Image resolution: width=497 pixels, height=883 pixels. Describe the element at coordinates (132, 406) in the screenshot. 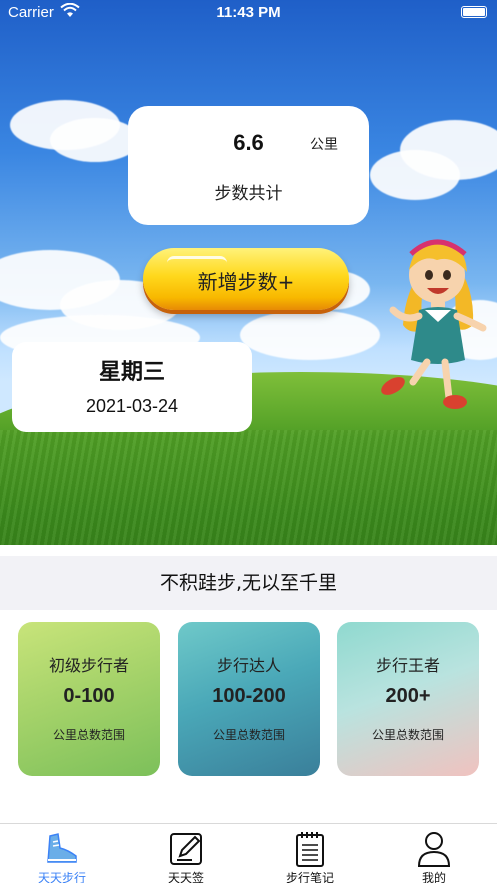

I see `date-label: 2021-03-24` at that location.